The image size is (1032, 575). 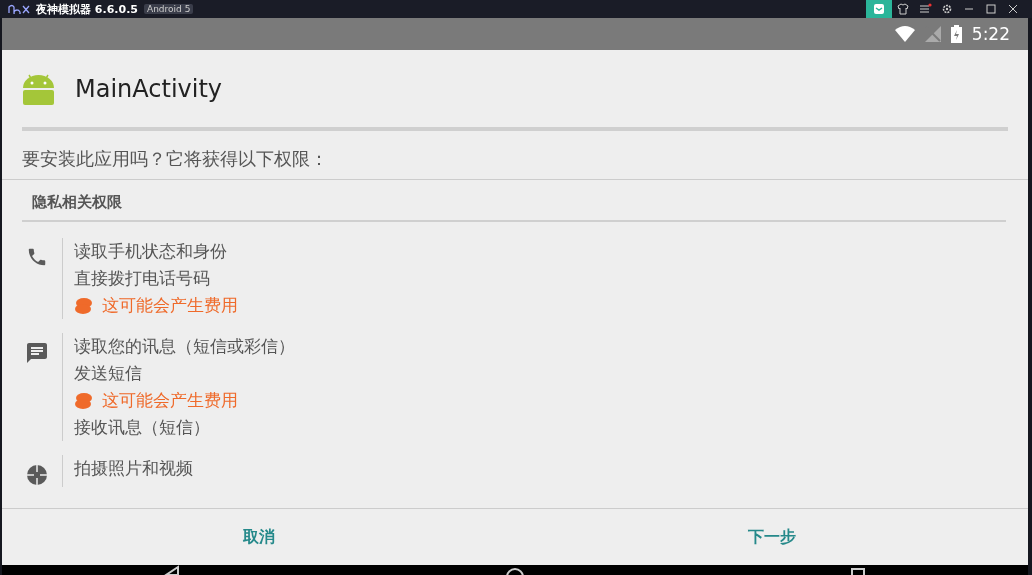 I want to click on logo-icon, so click(x=19, y=9).